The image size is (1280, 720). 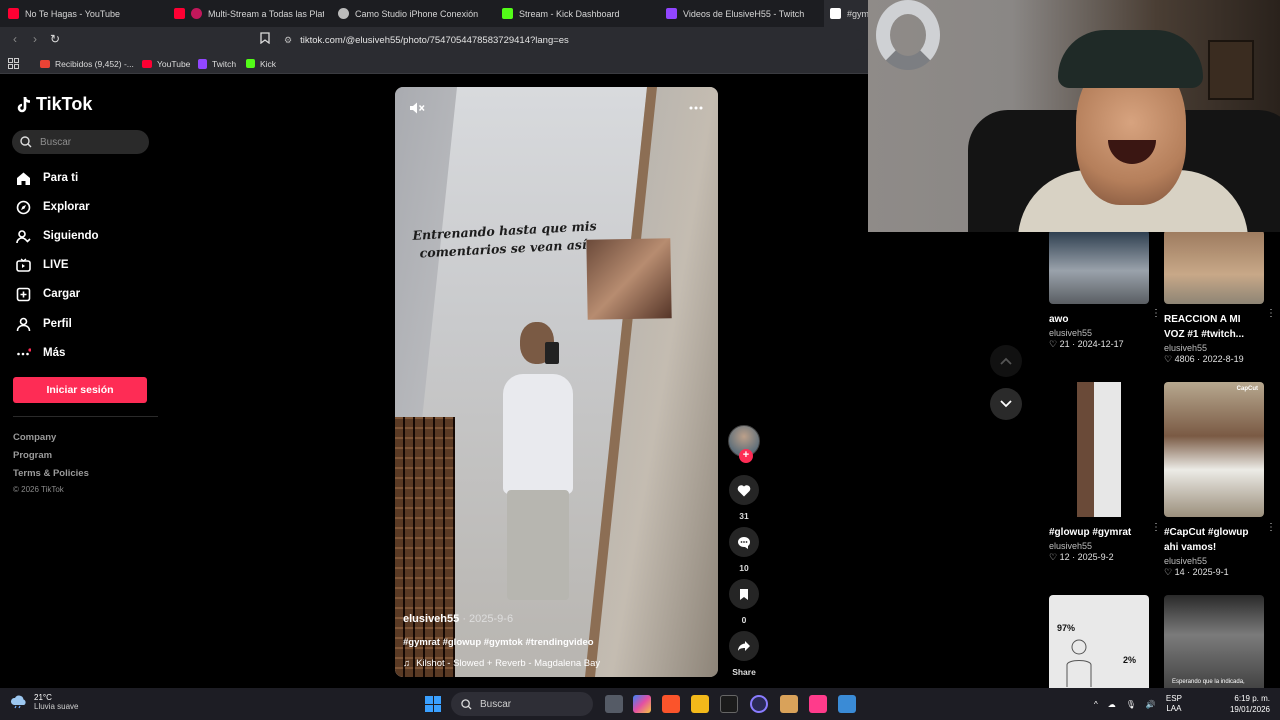 I want to click on tiktok-logo-icon, so click(x=24, y=104).